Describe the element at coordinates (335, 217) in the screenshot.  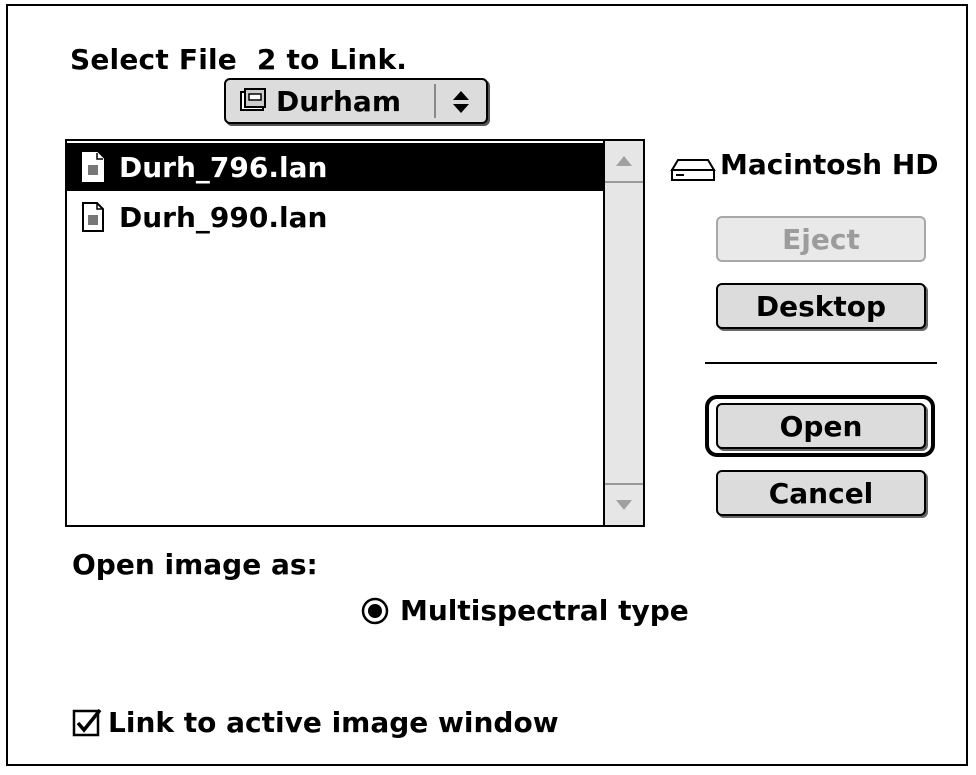
I see `file-list-item: Durh_990.lan` at that location.